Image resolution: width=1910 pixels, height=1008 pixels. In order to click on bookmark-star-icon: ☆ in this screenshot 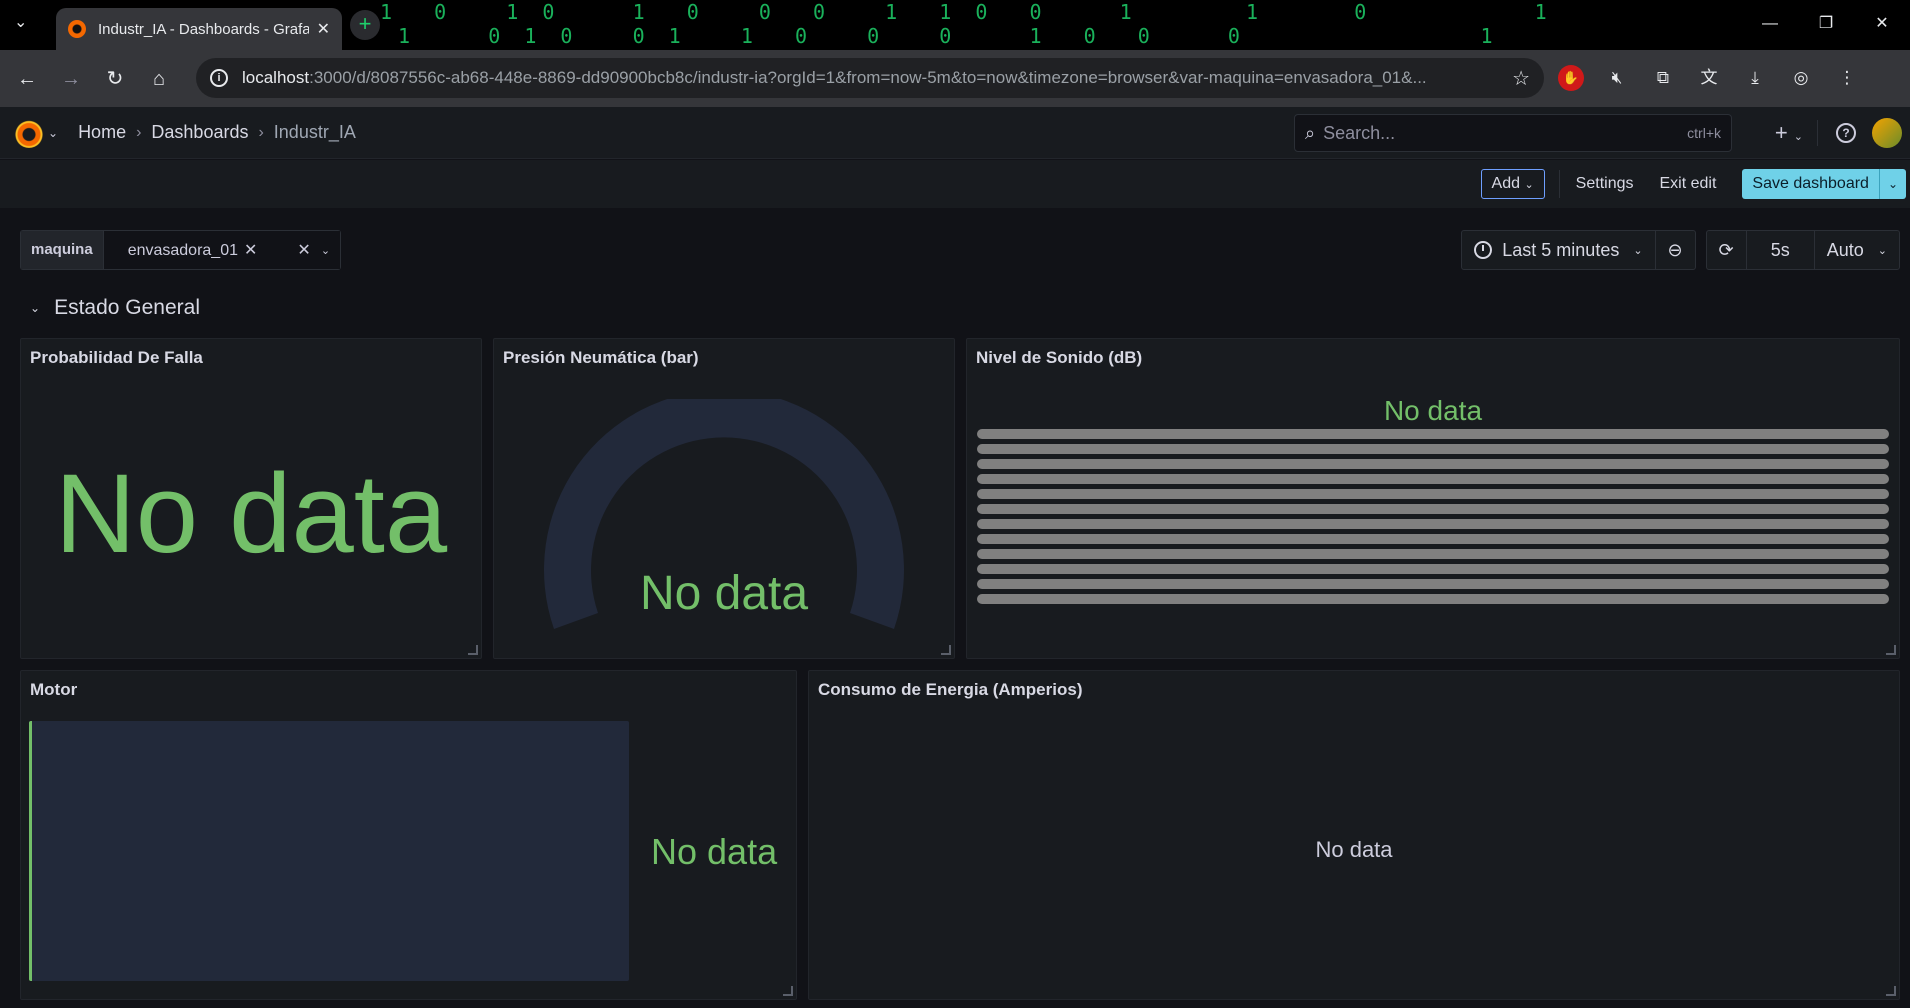, I will do `click(1521, 78)`.